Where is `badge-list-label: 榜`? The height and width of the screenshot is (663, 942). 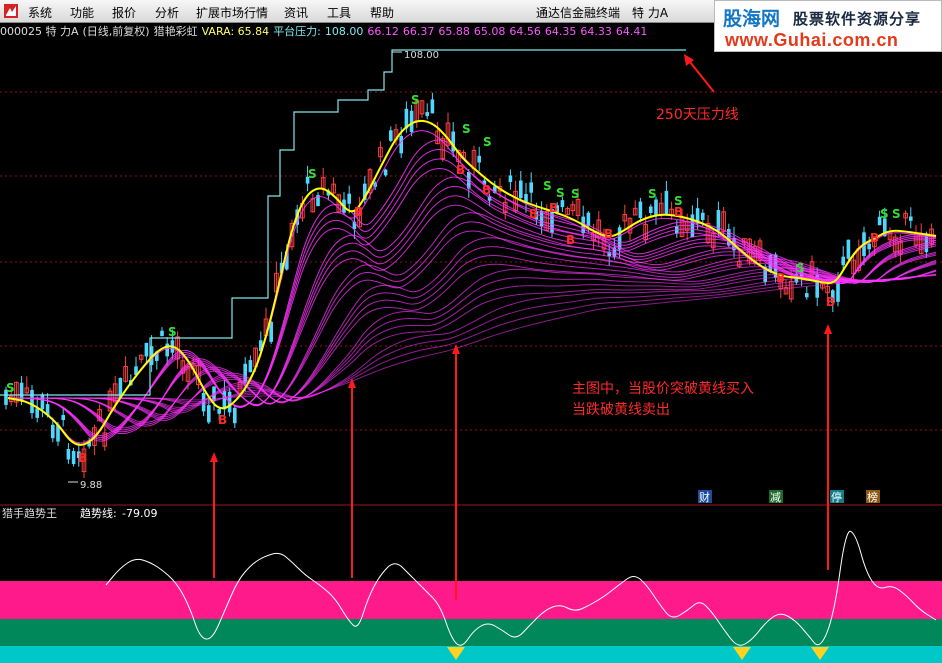 badge-list-label: 榜 is located at coordinates (872, 497).